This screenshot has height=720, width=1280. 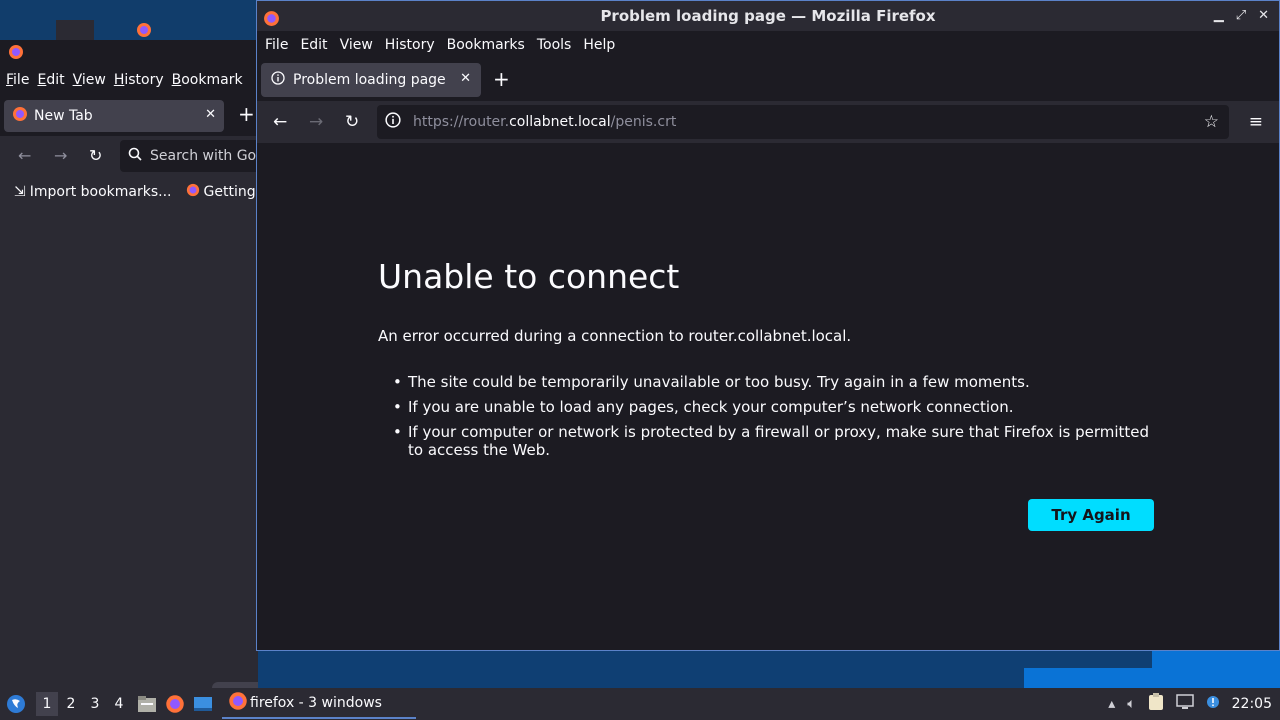 What do you see at coordinates (461, 122) in the screenshot?
I see `url-prefix: https://router.` at bounding box center [461, 122].